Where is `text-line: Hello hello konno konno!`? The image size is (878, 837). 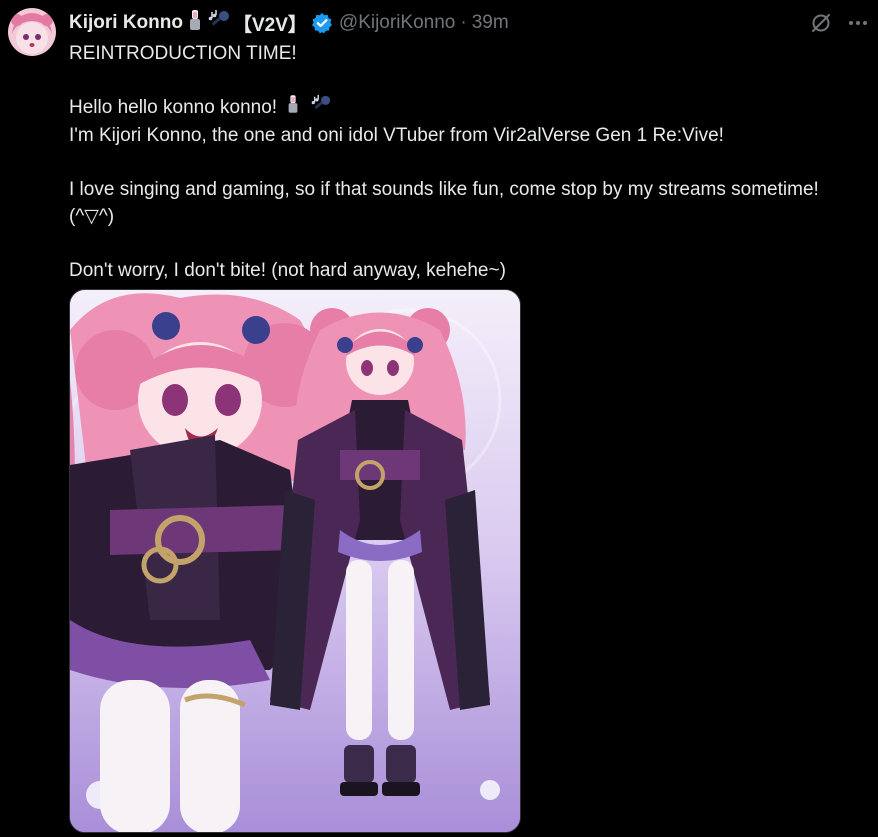 text-line: Hello hello konno konno! is located at coordinates (469, 108).